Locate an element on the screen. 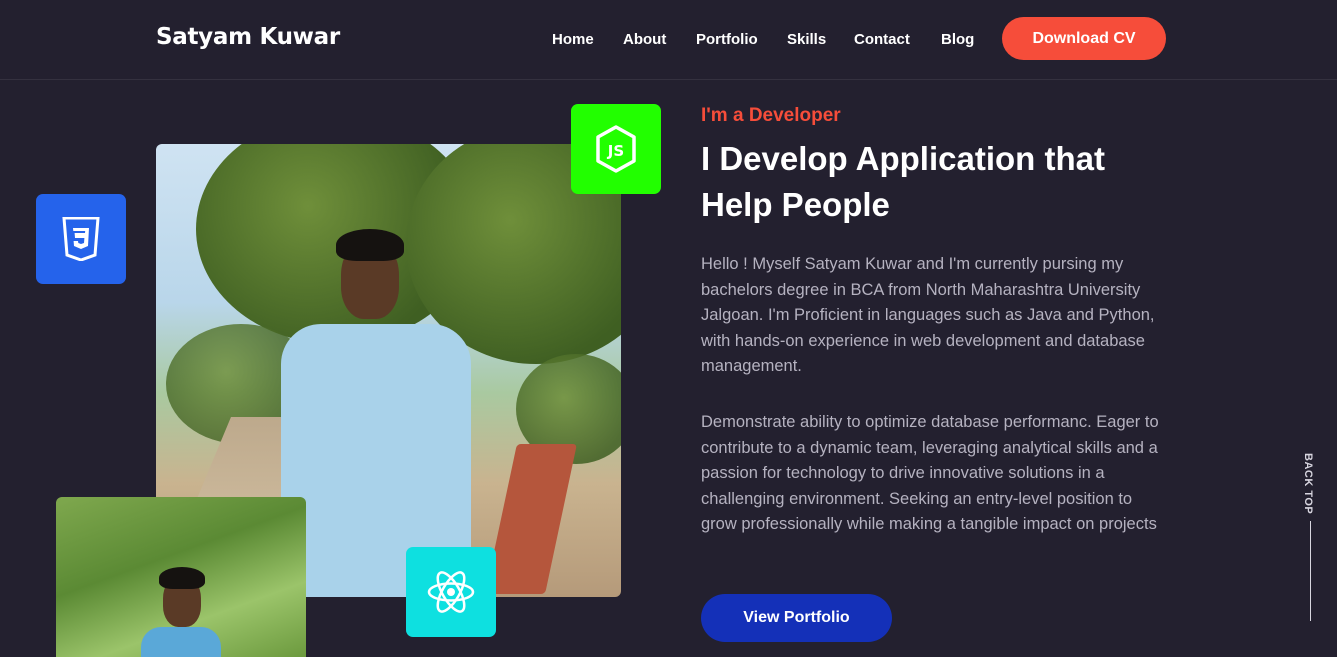 The width and height of the screenshot is (1337, 657). nav-blog: Blog is located at coordinates (957, 39).